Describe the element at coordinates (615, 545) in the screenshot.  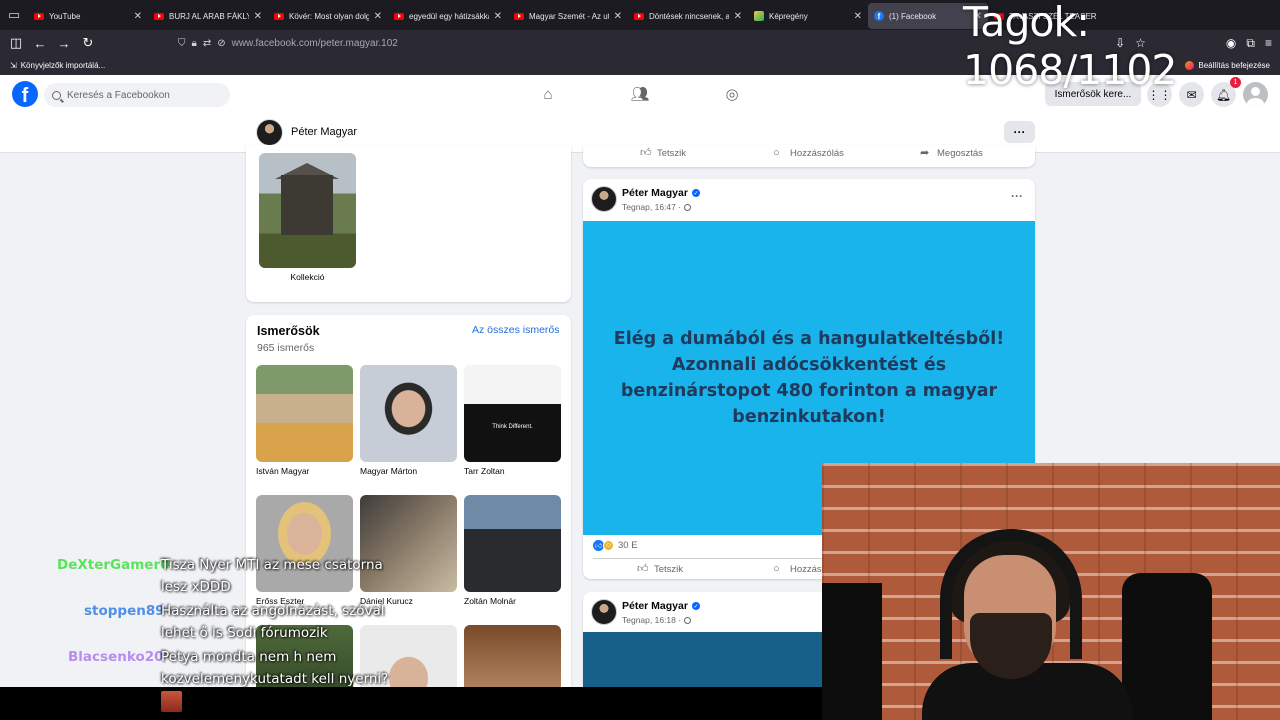
I see `reaction-summary: 👍︎ ☺ 30 E` at that location.